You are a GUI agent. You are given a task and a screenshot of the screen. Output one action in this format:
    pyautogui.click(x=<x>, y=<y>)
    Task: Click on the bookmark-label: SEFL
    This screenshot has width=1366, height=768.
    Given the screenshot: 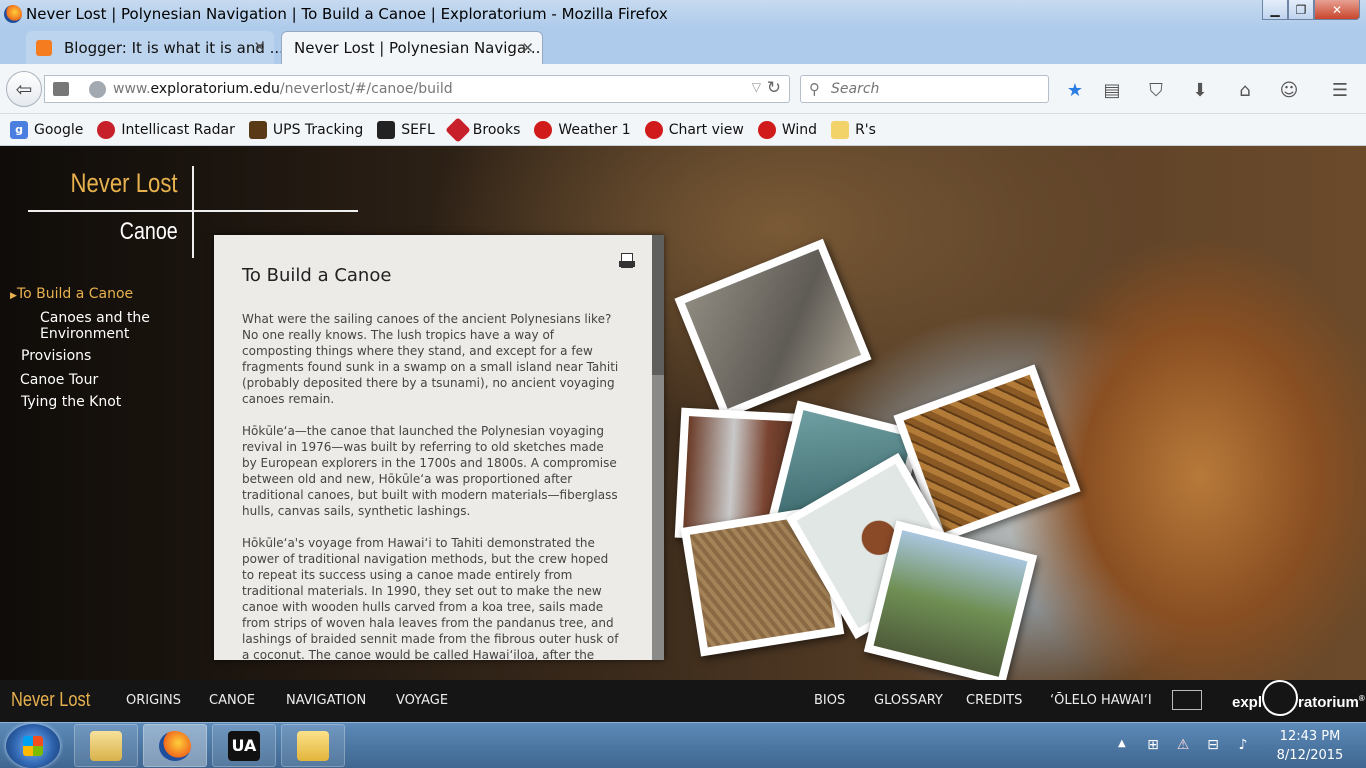 What is the action you would take?
    pyautogui.click(x=418, y=129)
    